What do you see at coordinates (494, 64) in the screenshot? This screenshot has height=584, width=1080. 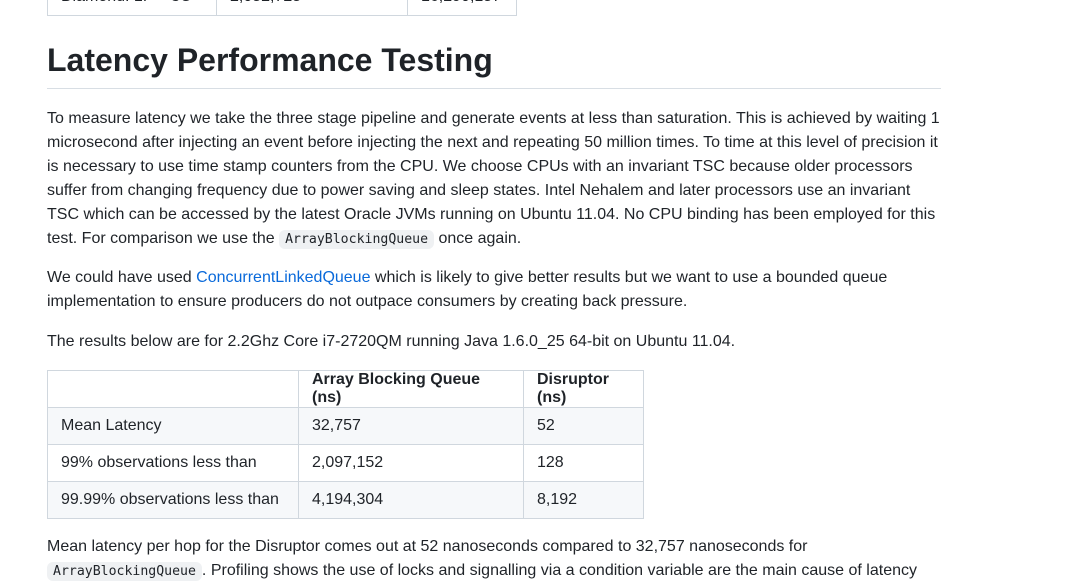 I see `section-heading: Latency Performance Testing` at bounding box center [494, 64].